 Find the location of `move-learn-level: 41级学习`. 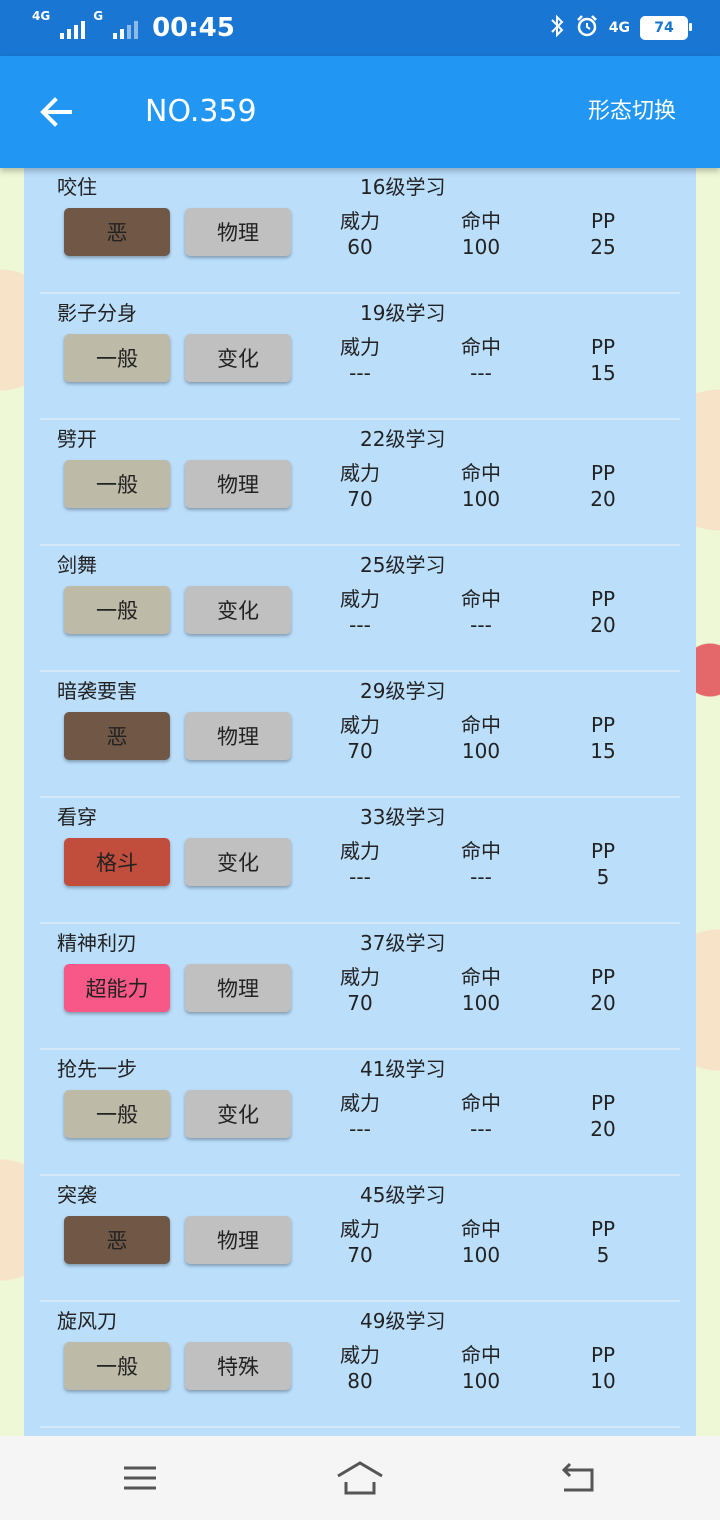

move-learn-level: 41级学习 is located at coordinates (403, 1069).